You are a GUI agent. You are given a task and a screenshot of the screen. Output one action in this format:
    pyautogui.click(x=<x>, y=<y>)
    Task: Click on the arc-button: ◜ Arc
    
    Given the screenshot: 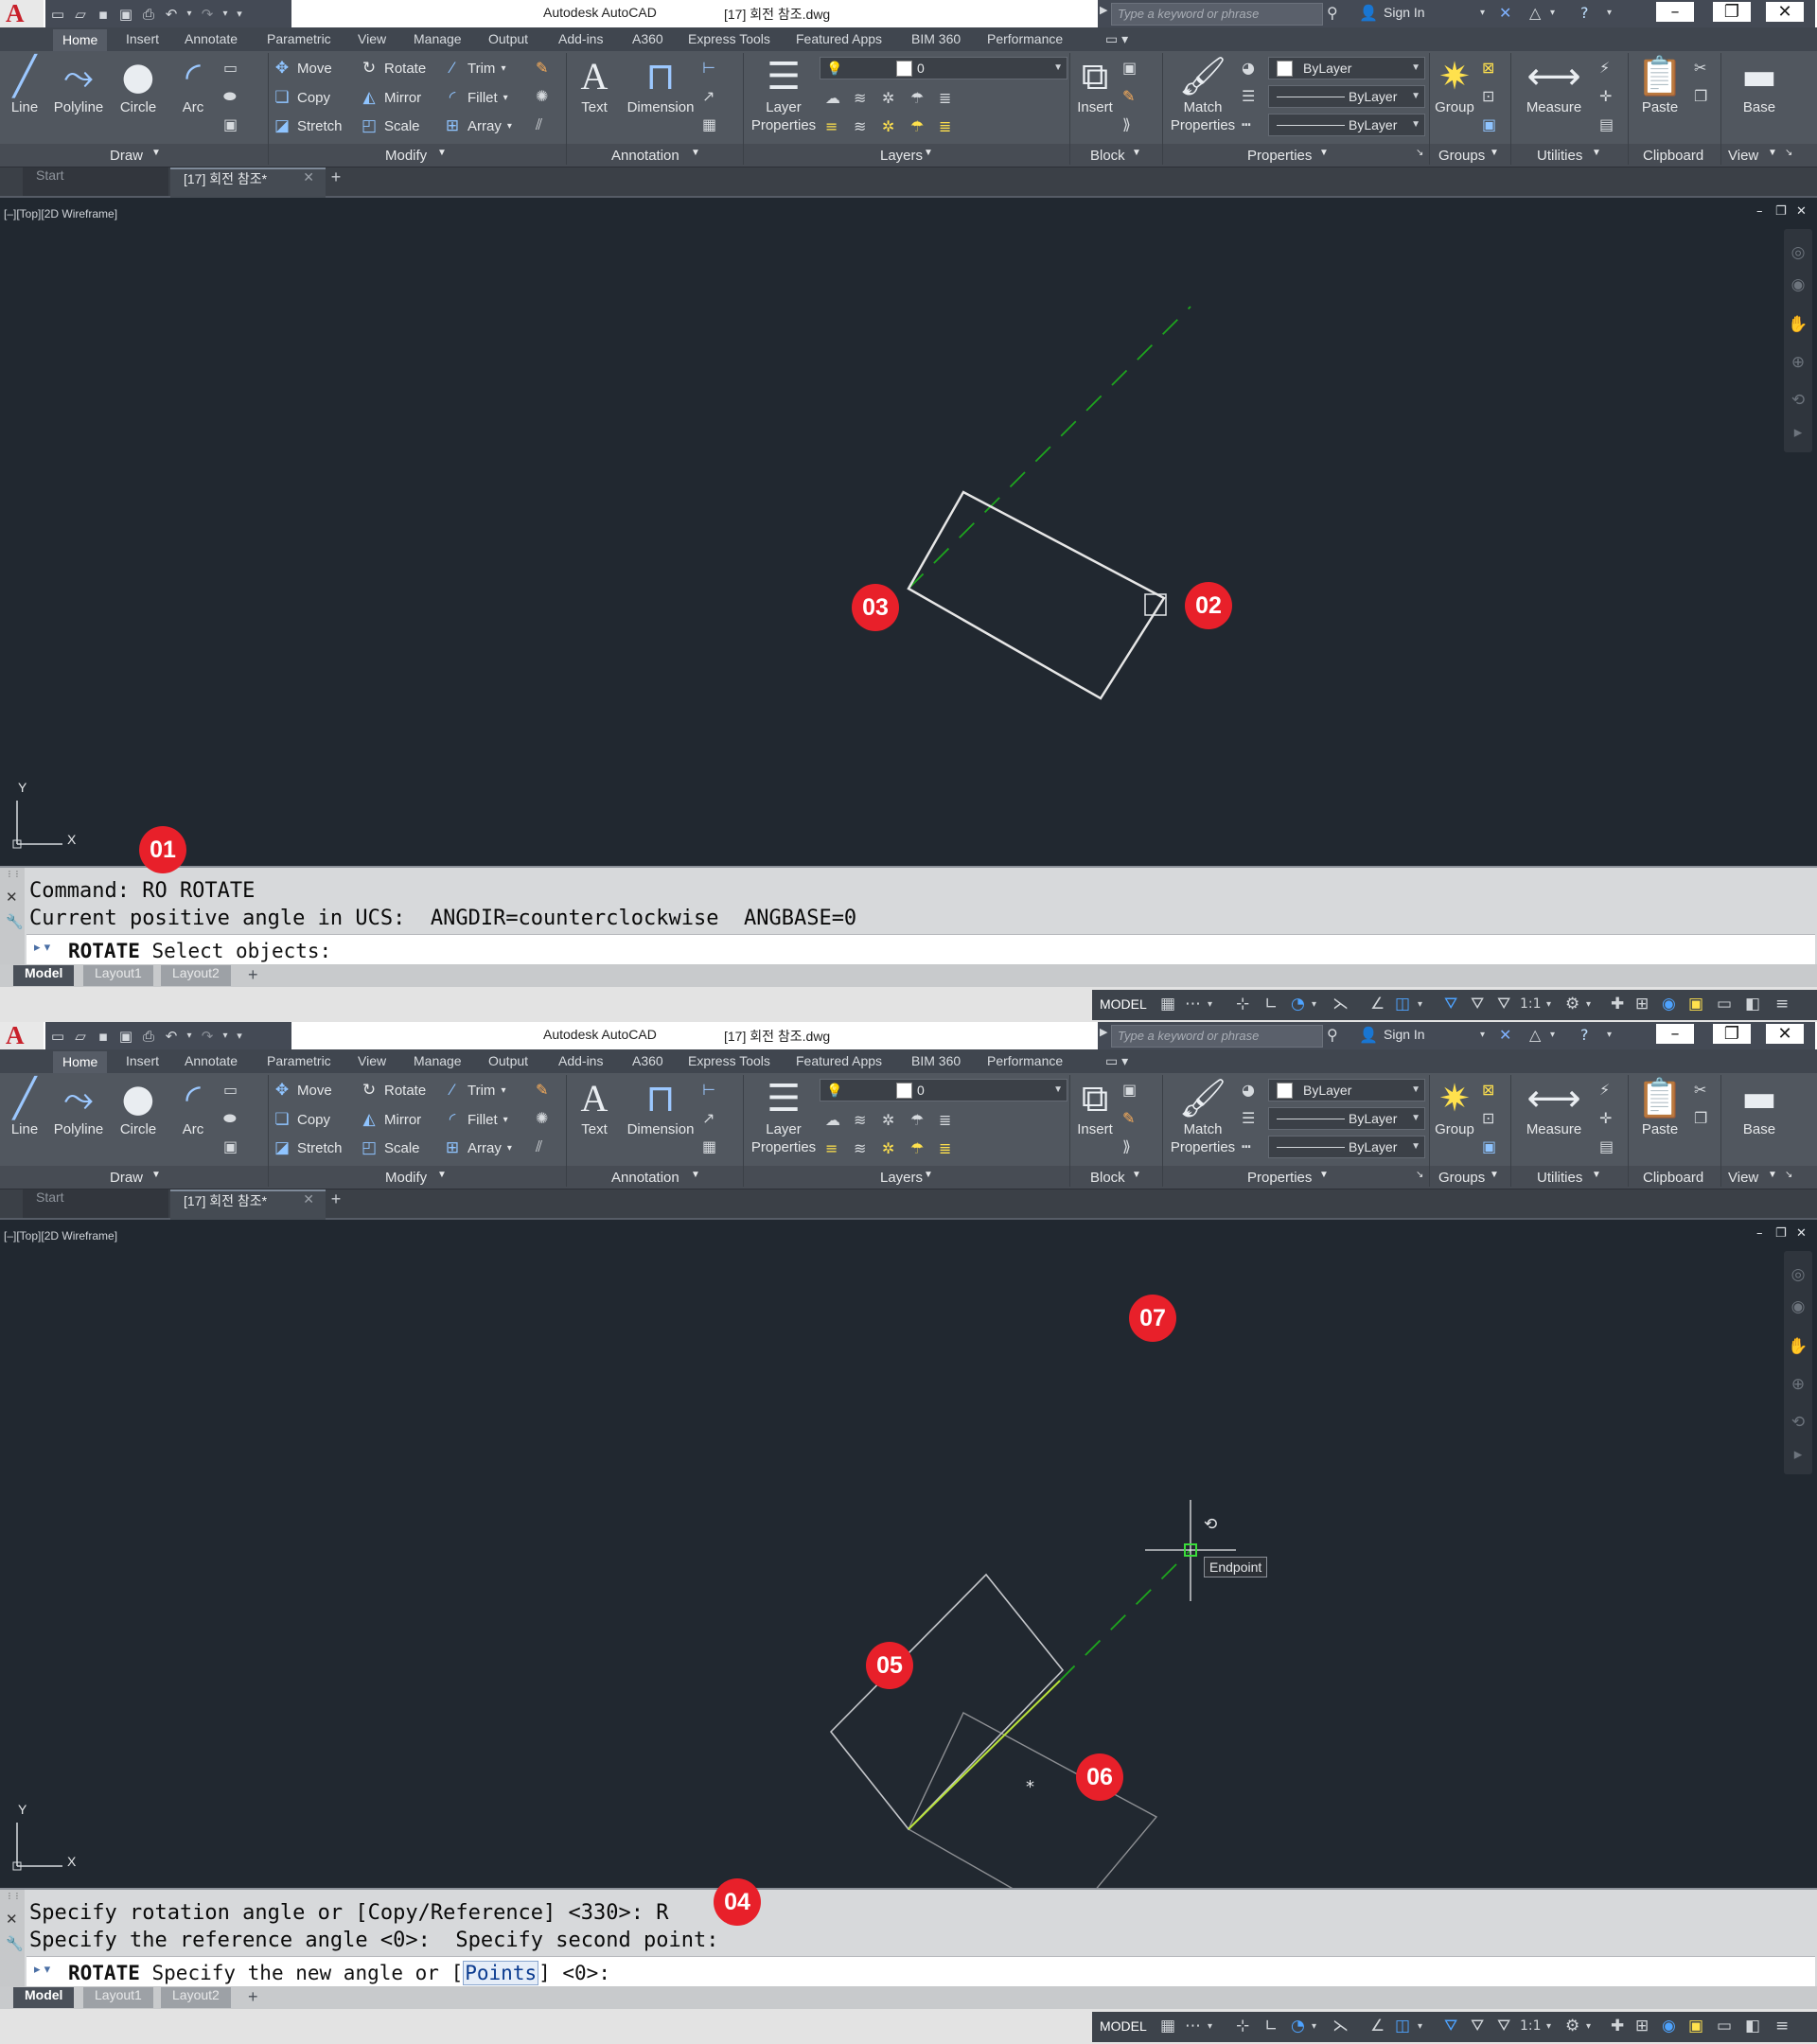 What is the action you would take?
    pyautogui.click(x=193, y=1107)
    